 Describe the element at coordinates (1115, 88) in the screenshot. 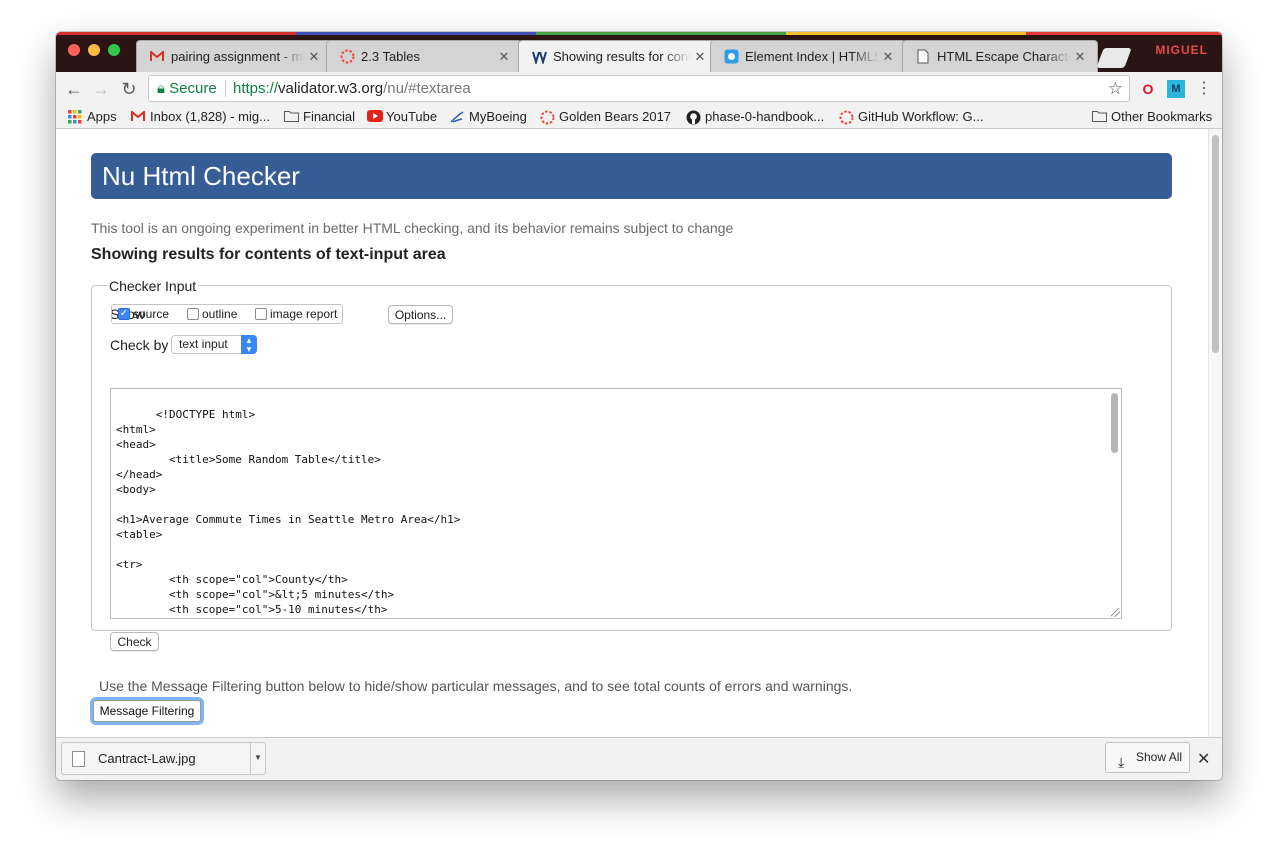

I see `bookmark-star-icon: ☆` at that location.